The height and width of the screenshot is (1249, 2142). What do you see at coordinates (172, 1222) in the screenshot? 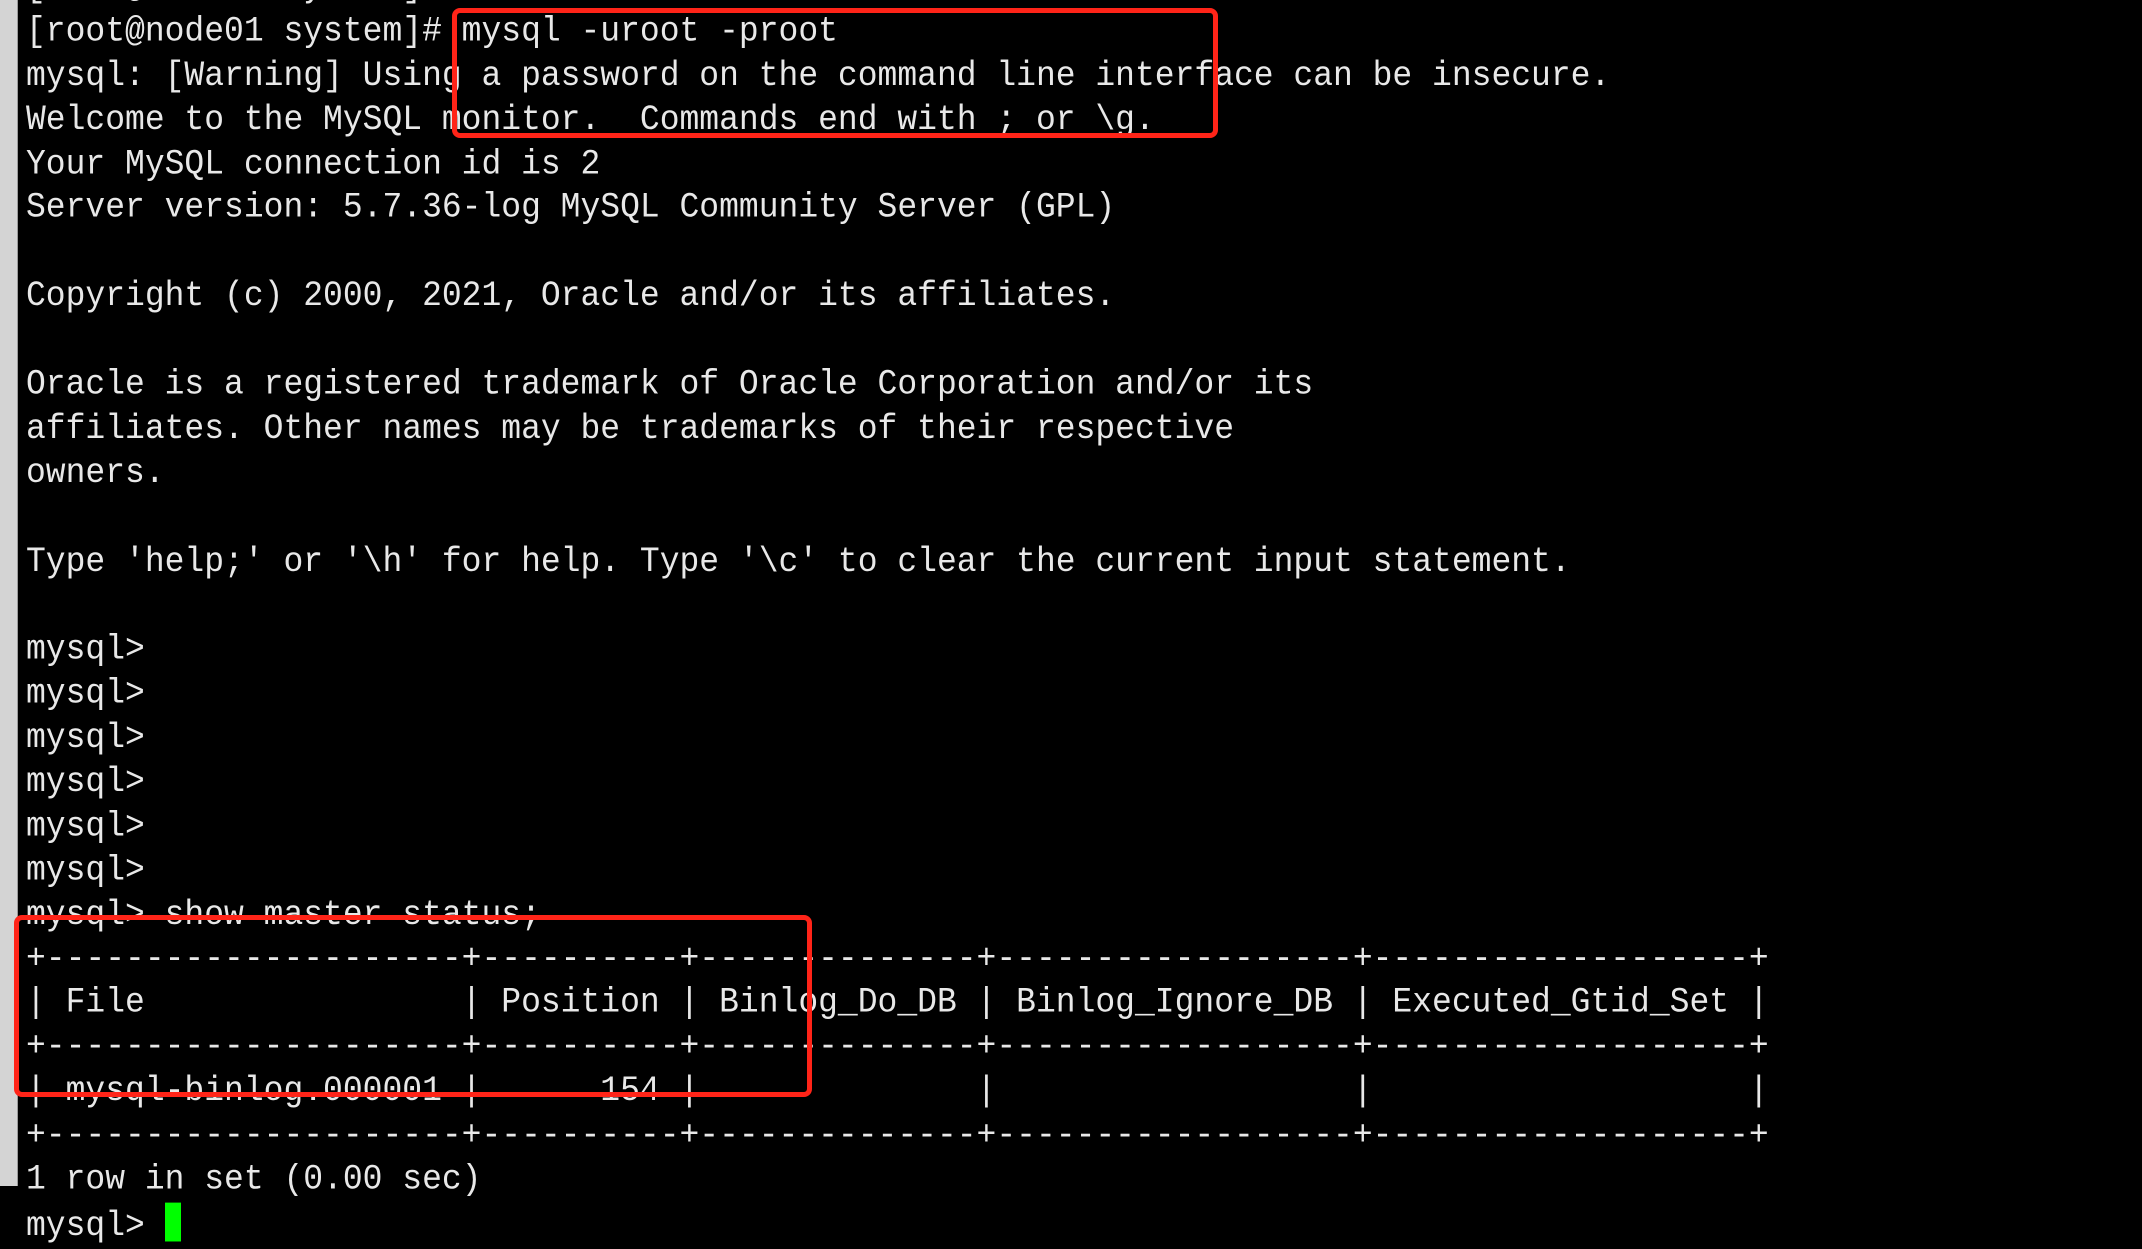
I see `text-cursor` at bounding box center [172, 1222].